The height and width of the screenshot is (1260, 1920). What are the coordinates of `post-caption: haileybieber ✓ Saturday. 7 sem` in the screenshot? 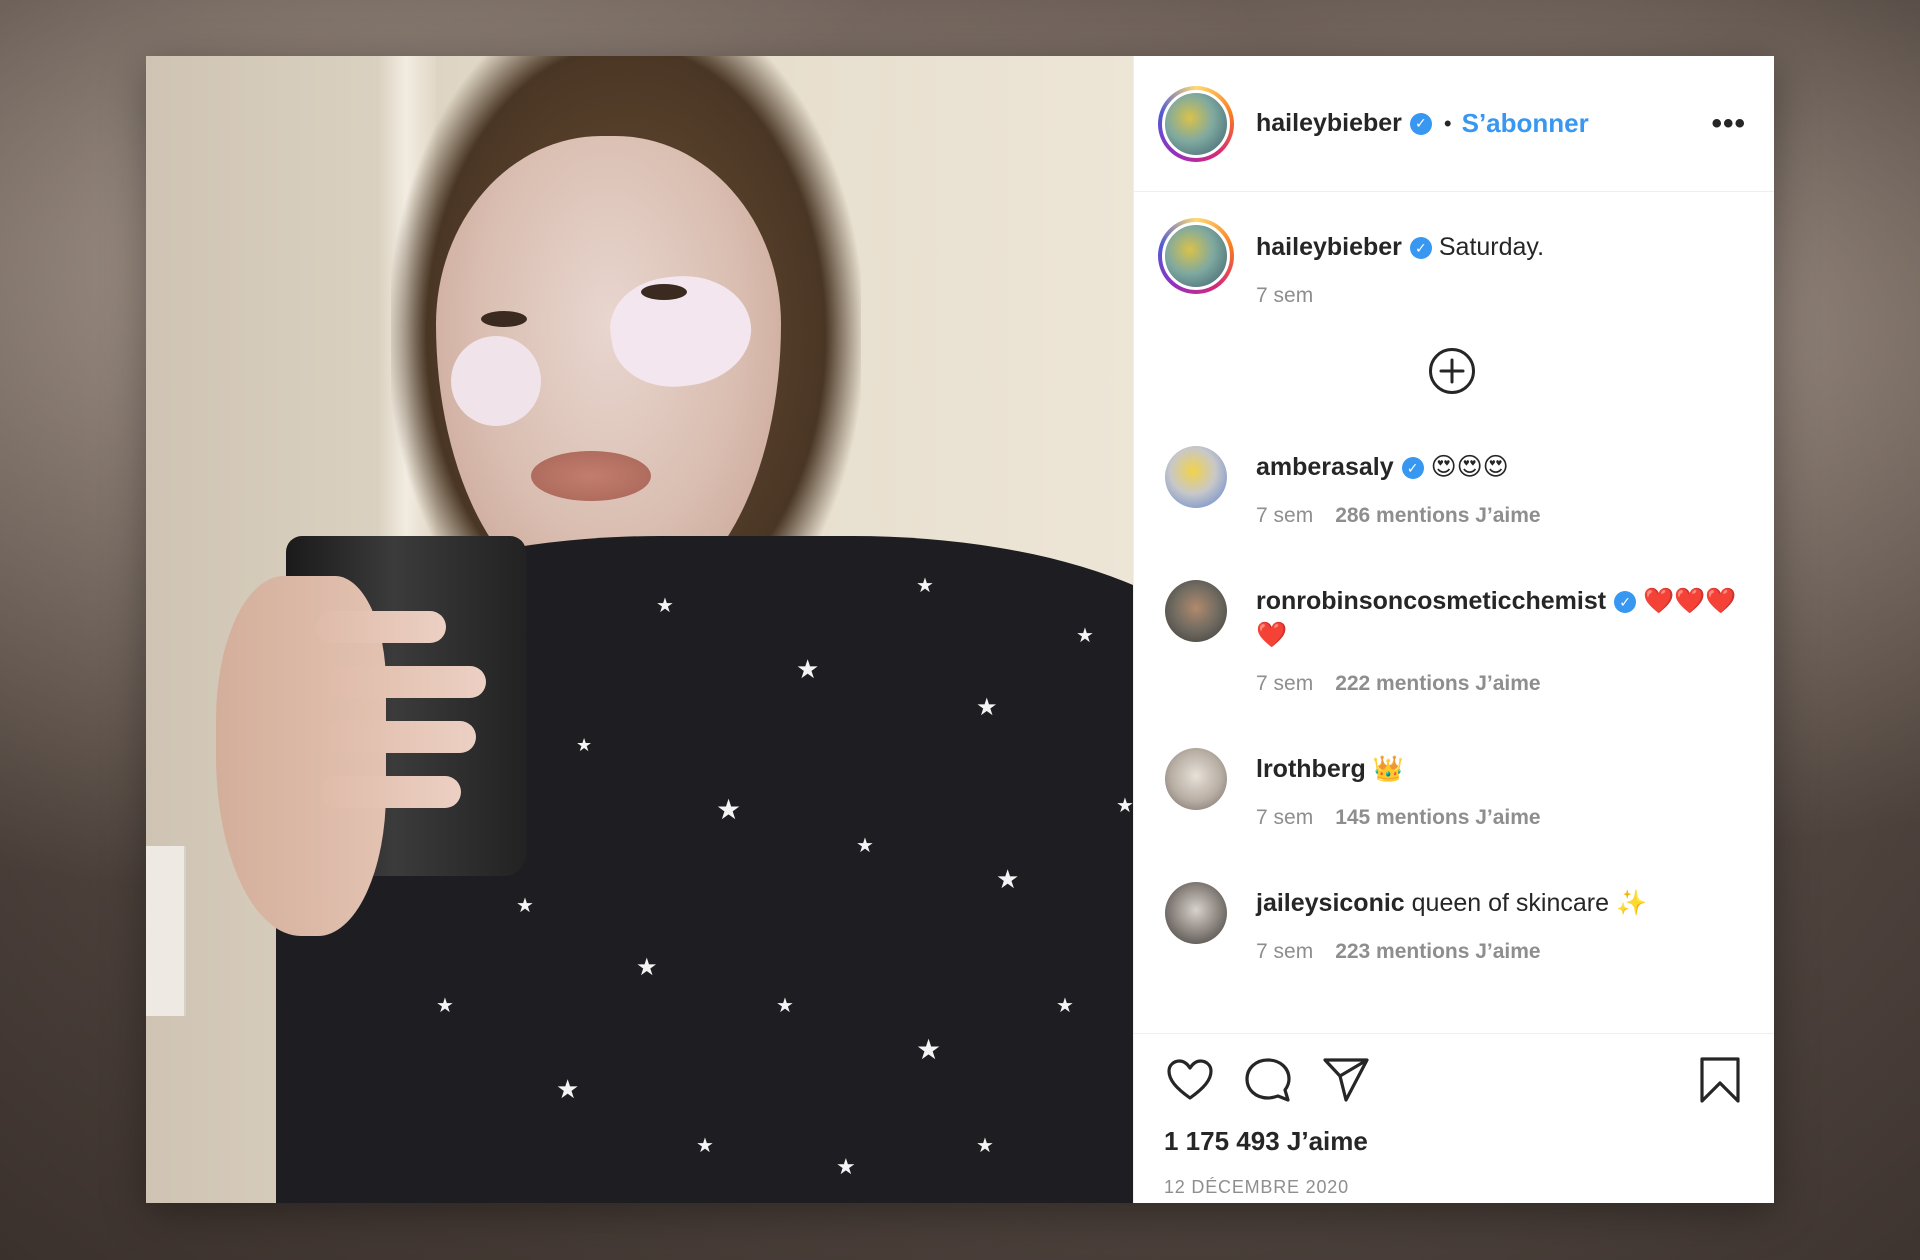 It's located at (1452, 263).